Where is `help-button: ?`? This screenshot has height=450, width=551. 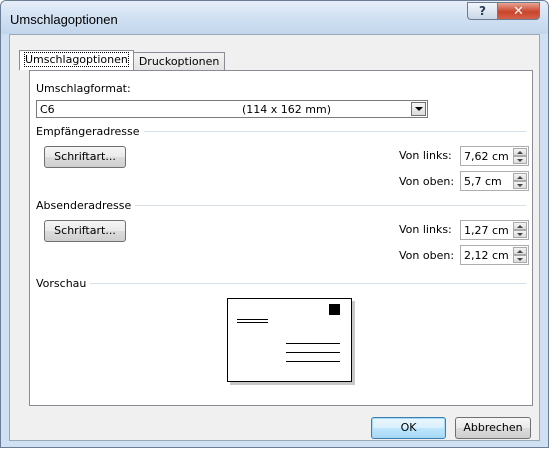 help-button: ? is located at coordinates (482, 11).